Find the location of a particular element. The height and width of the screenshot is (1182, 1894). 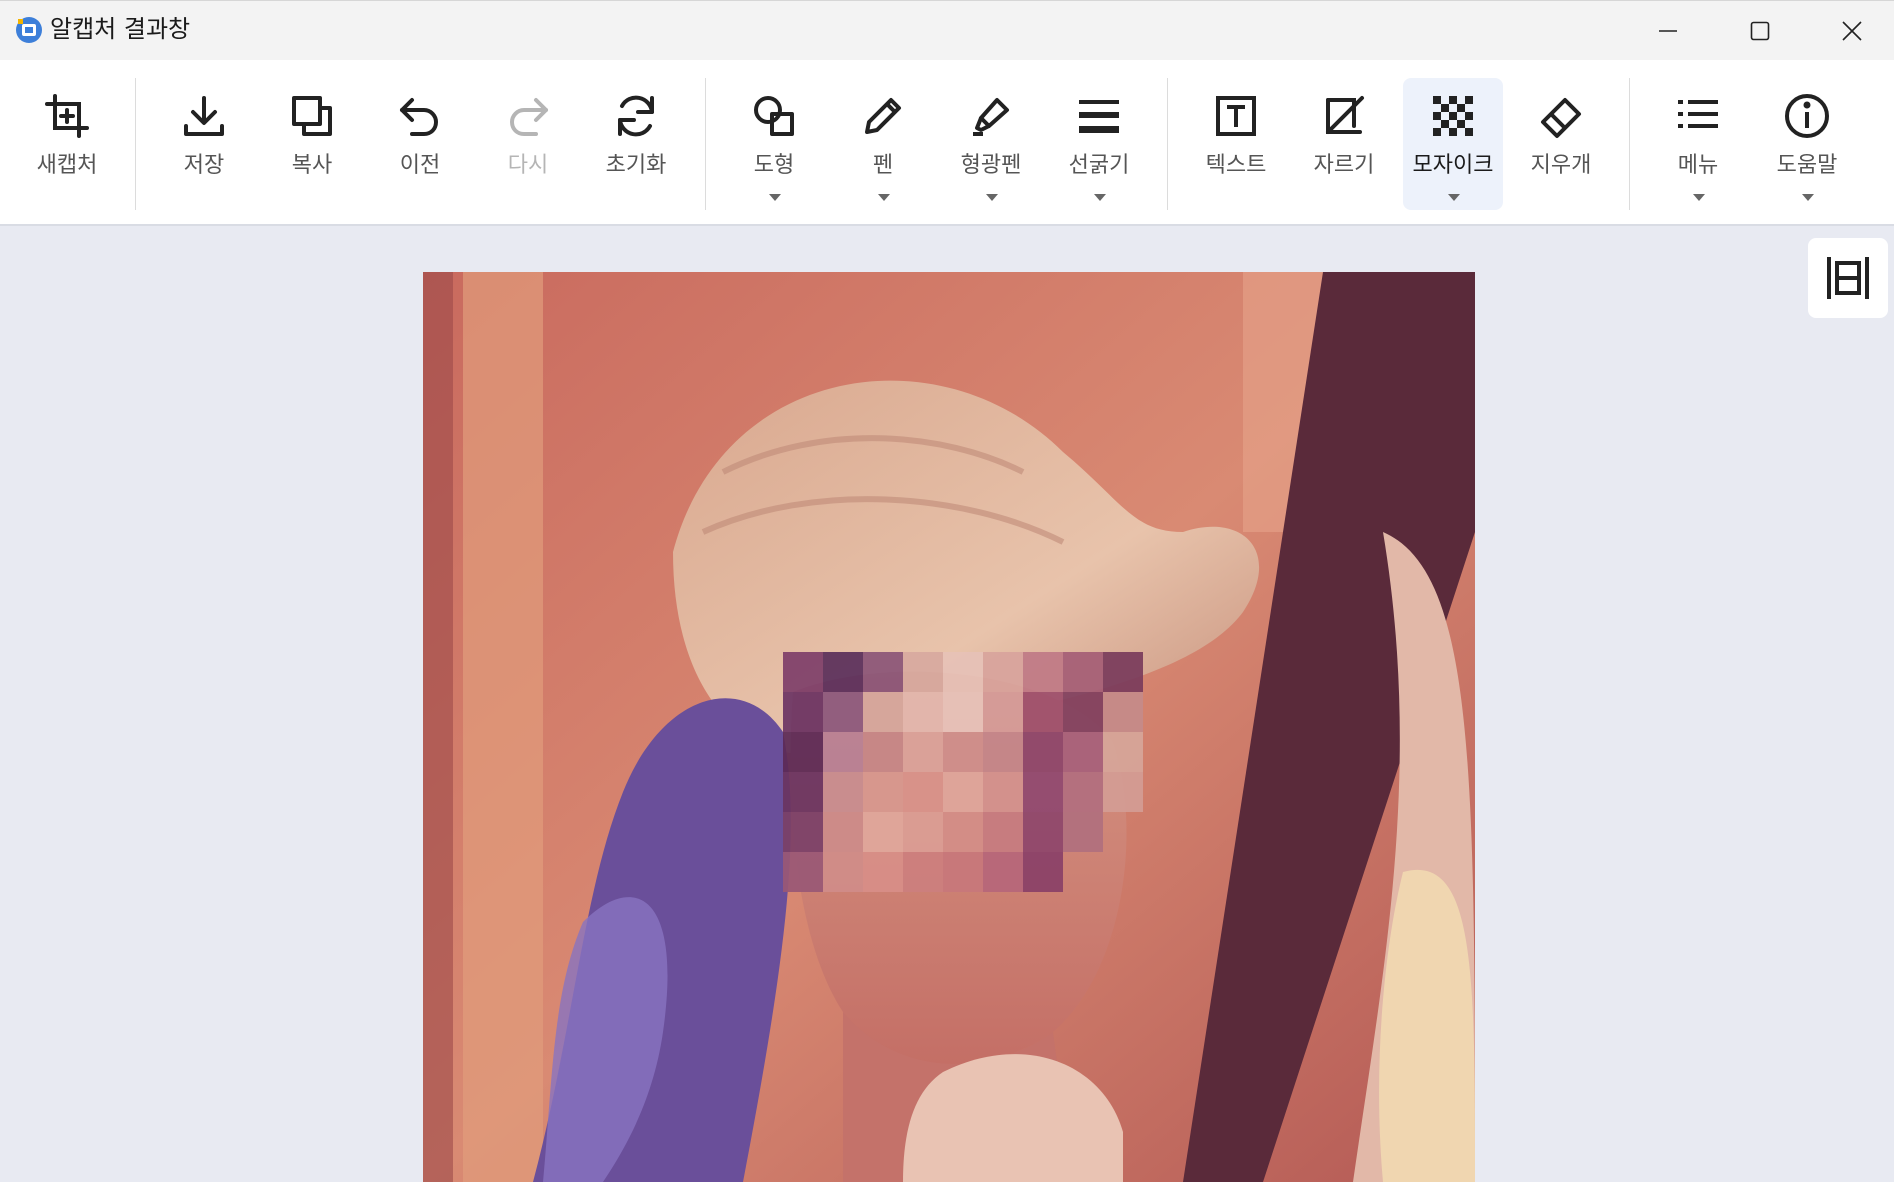

tool-label: 도형 is located at coordinates (774, 165).